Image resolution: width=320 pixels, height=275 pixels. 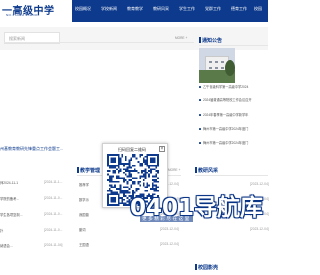 I want to click on notice-item: 2024年春季第一高级中学新学年, so click(x=225, y=114).